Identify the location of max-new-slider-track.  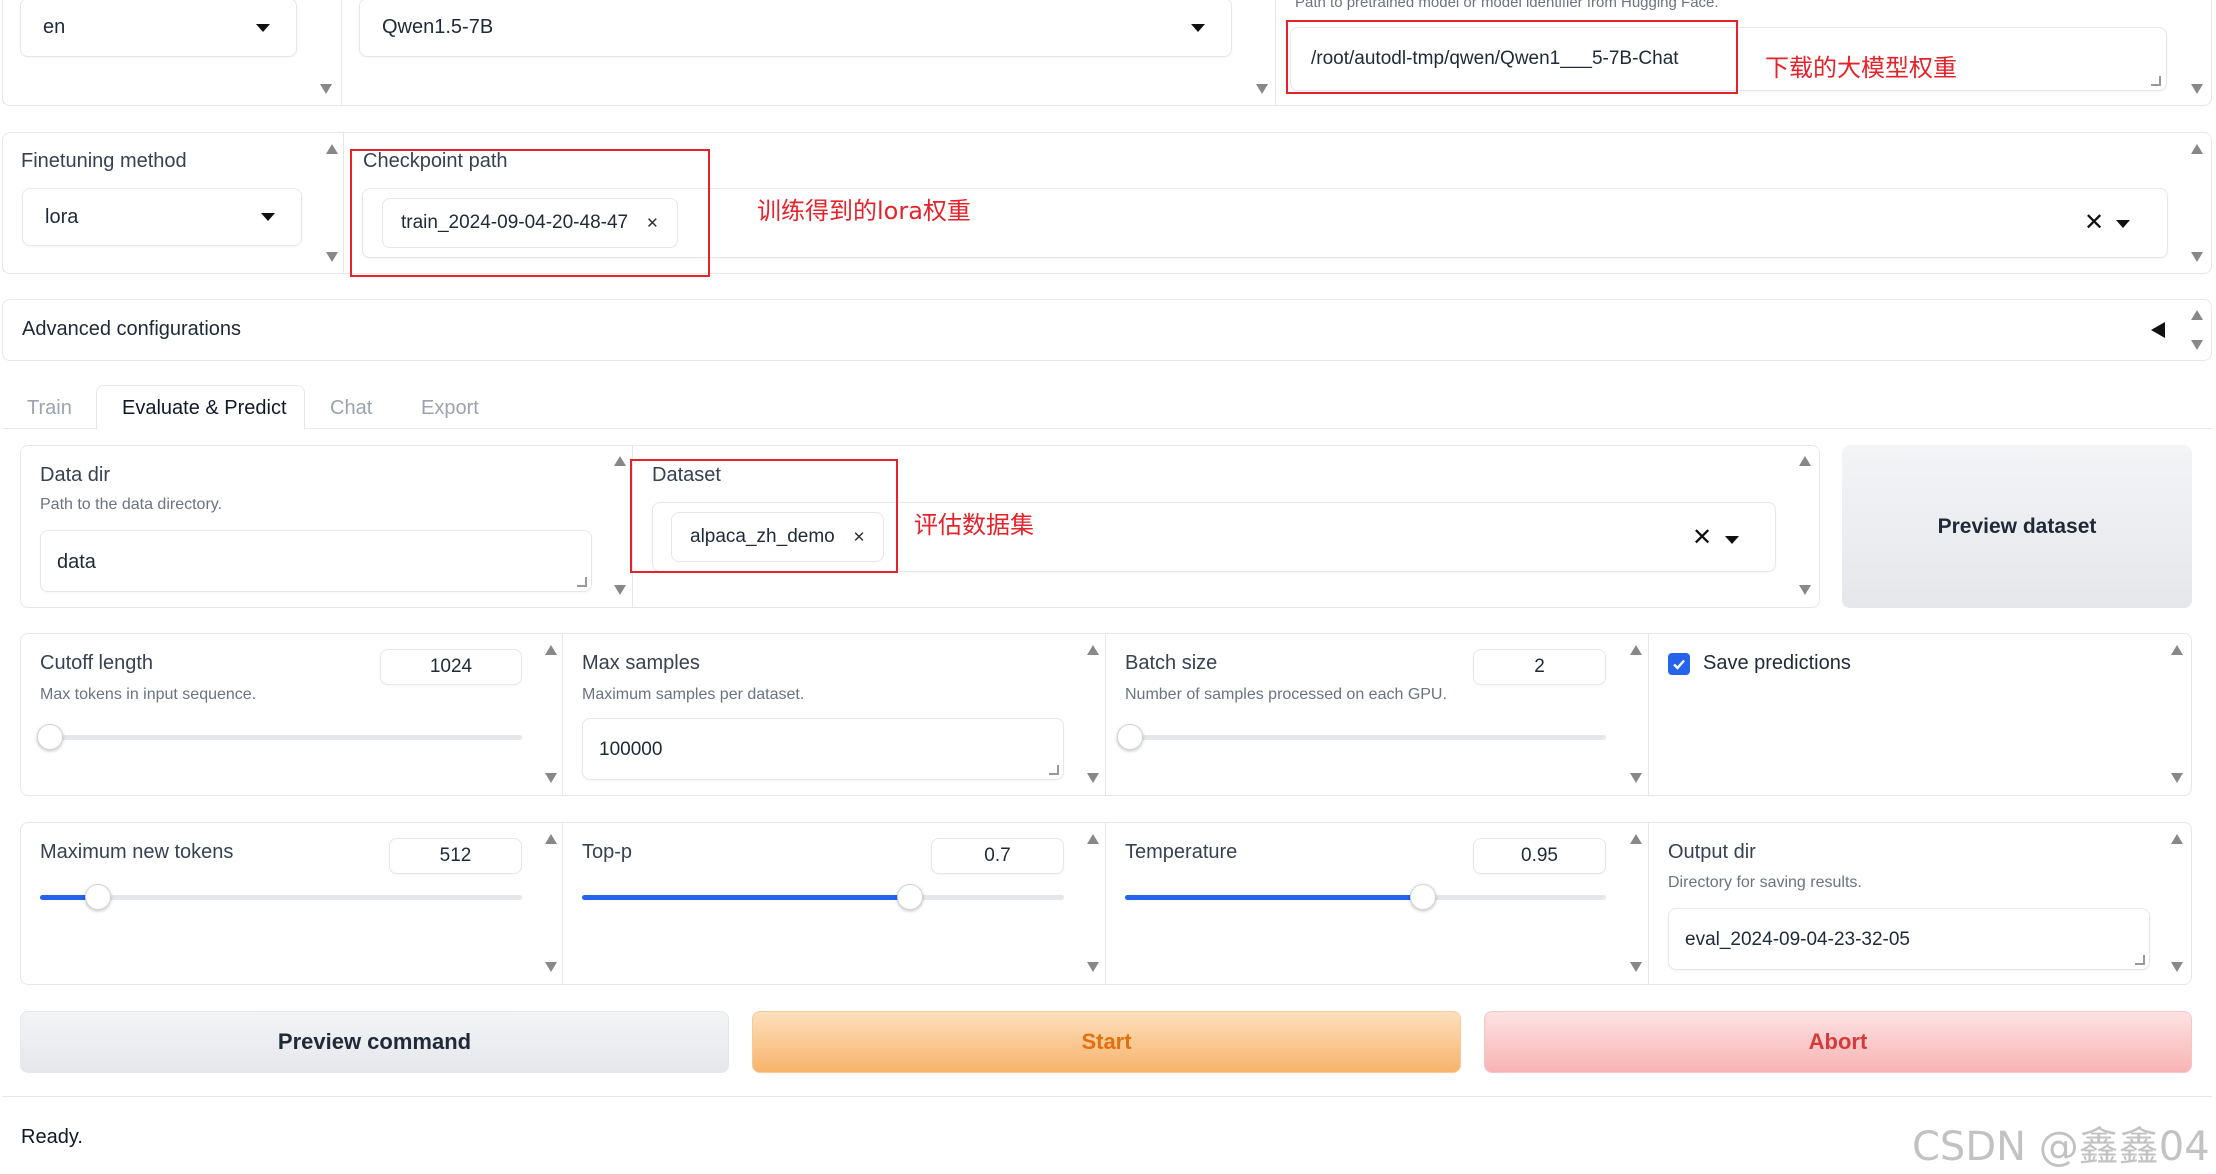
(281, 897).